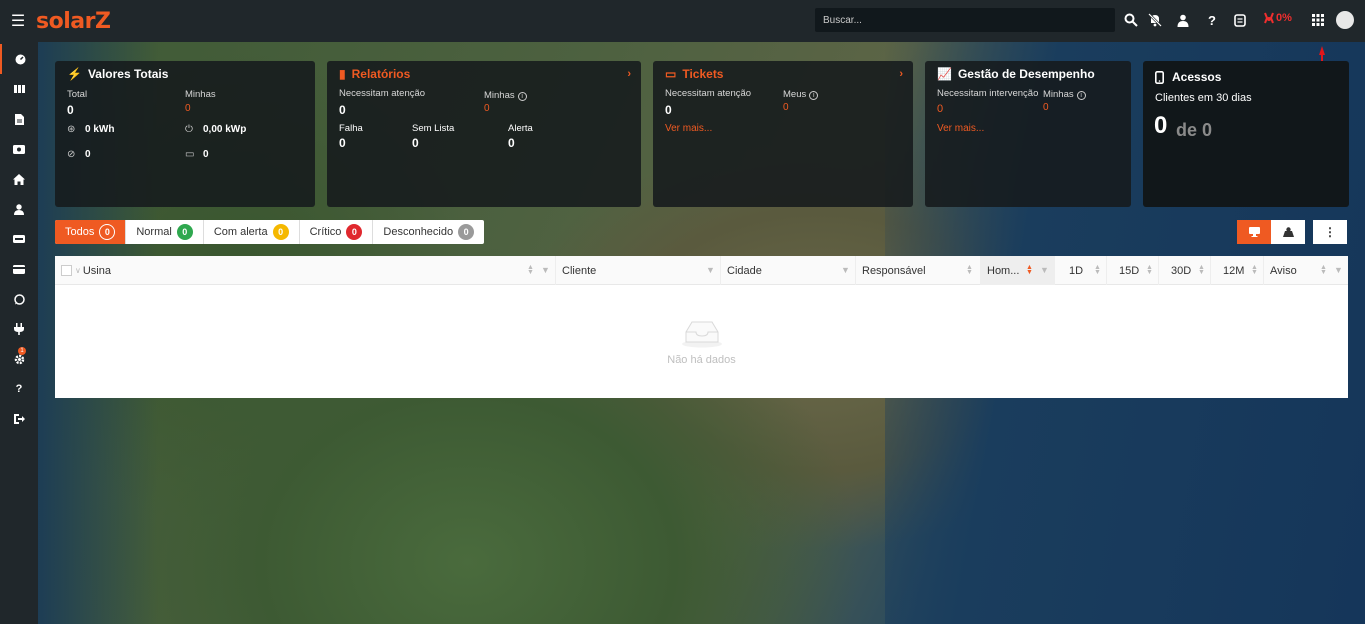 The width and height of the screenshot is (1365, 624). Describe the element at coordinates (1246, 134) in the screenshot. I see `card-acessos: Acessos Clientes em 30 dias 0 de 0` at that location.